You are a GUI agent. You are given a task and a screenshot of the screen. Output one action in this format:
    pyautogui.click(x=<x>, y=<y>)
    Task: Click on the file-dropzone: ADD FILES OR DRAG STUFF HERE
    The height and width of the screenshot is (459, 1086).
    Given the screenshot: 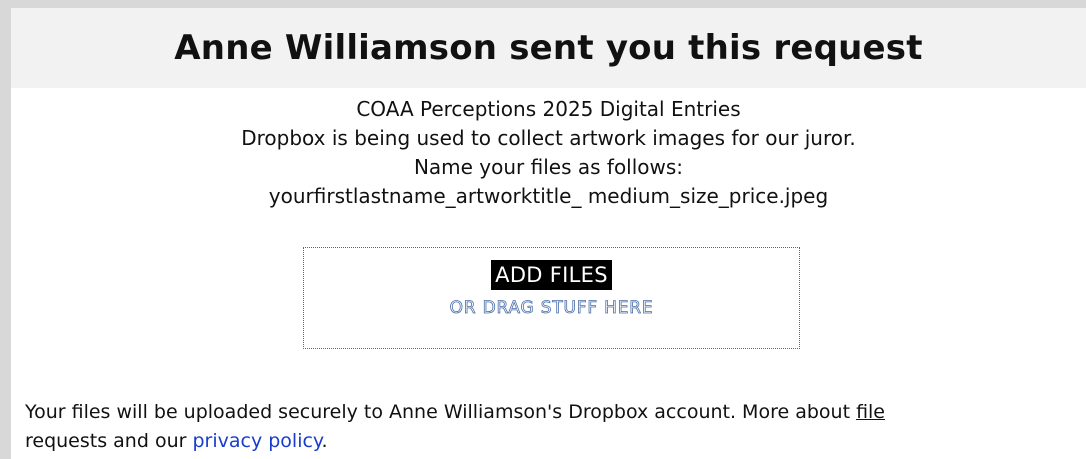 What is the action you would take?
    pyautogui.click(x=551, y=298)
    